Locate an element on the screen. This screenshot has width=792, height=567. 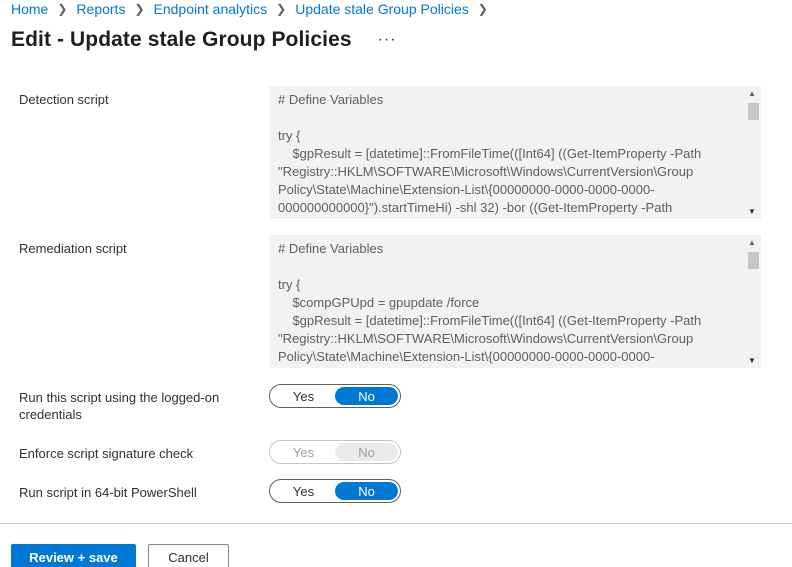
more-icon: ··· is located at coordinates (387, 40).